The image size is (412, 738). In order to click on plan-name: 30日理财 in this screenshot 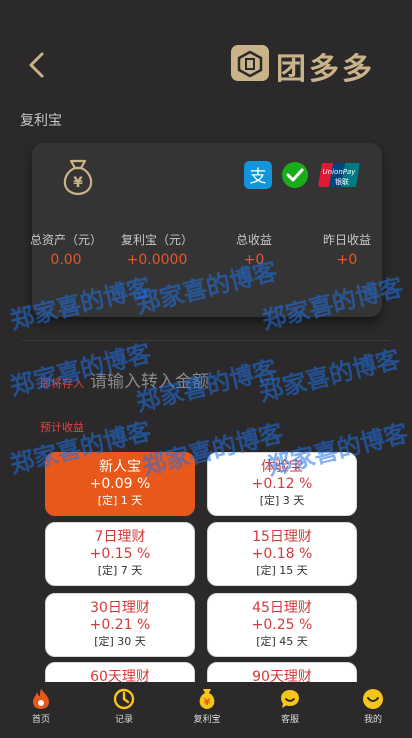, I will do `click(120, 608)`.